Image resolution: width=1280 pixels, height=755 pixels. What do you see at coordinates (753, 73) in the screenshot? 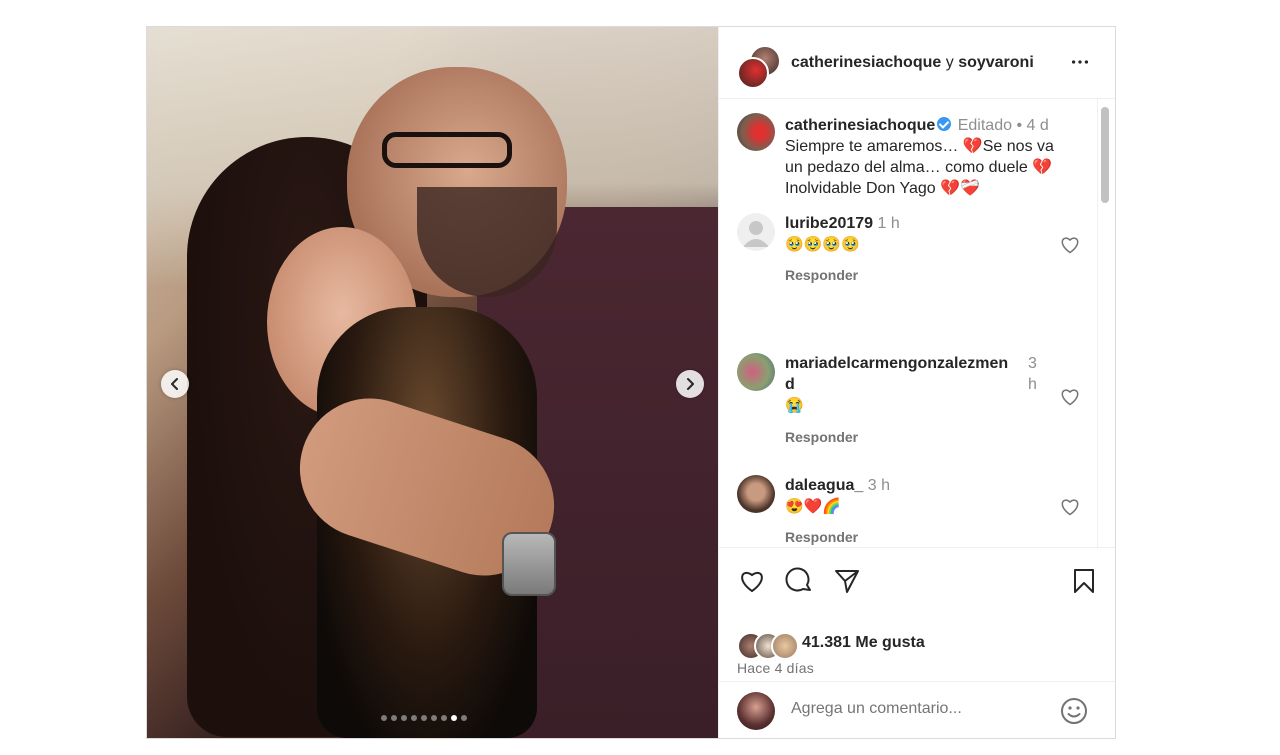
I see `avatar-catherinesiachoque` at bounding box center [753, 73].